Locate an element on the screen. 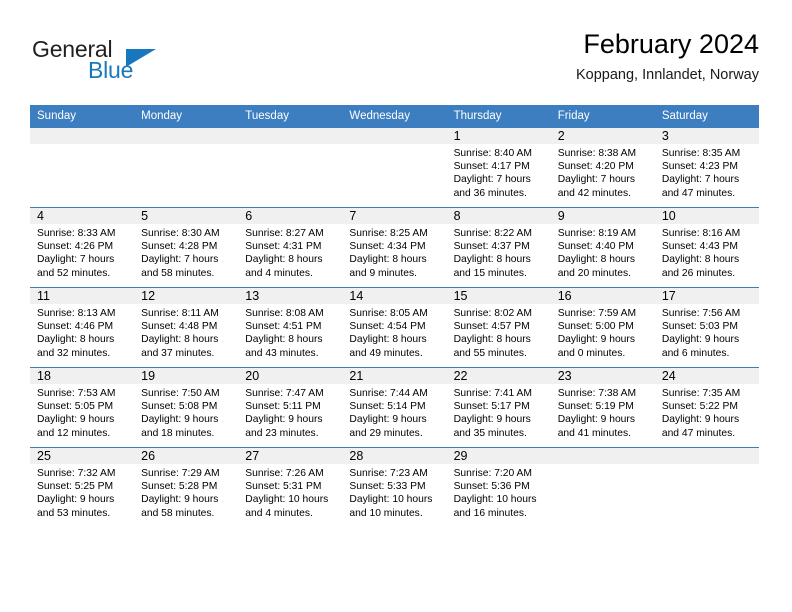 This screenshot has height=612, width=792. weekday-header-monday: Monday is located at coordinates (186, 116).